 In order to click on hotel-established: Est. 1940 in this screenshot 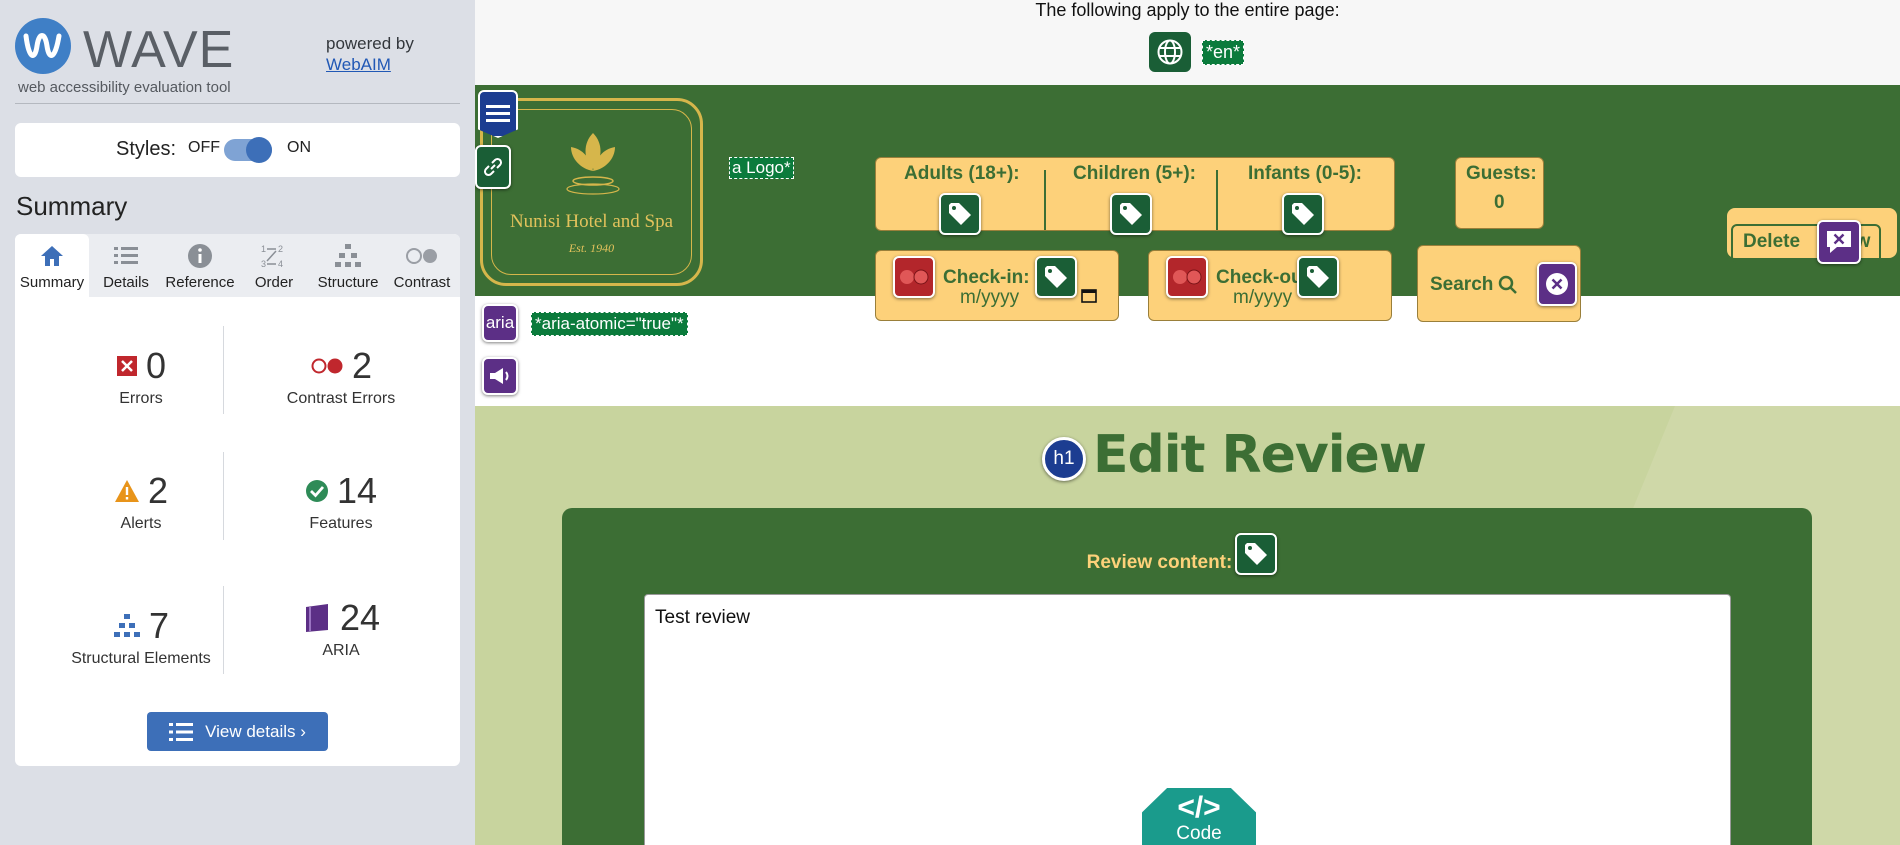, I will do `click(591, 248)`.